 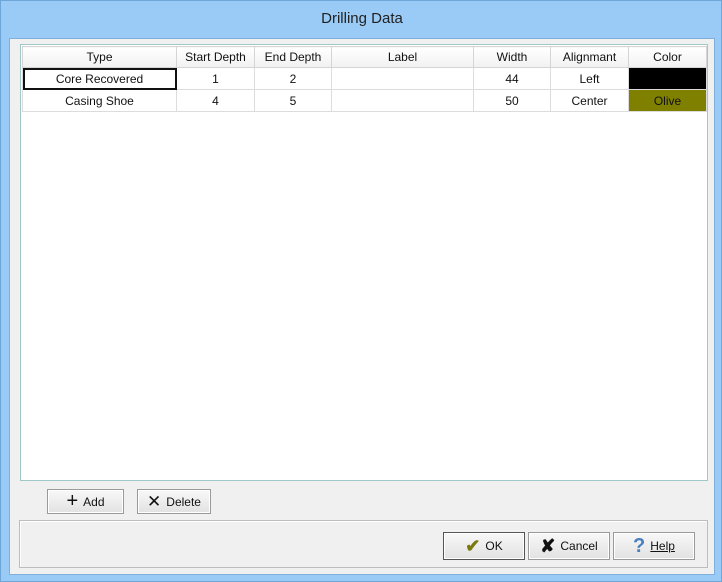 What do you see at coordinates (99, 78) in the screenshot?
I see `cell-type: Core Recovered` at bounding box center [99, 78].